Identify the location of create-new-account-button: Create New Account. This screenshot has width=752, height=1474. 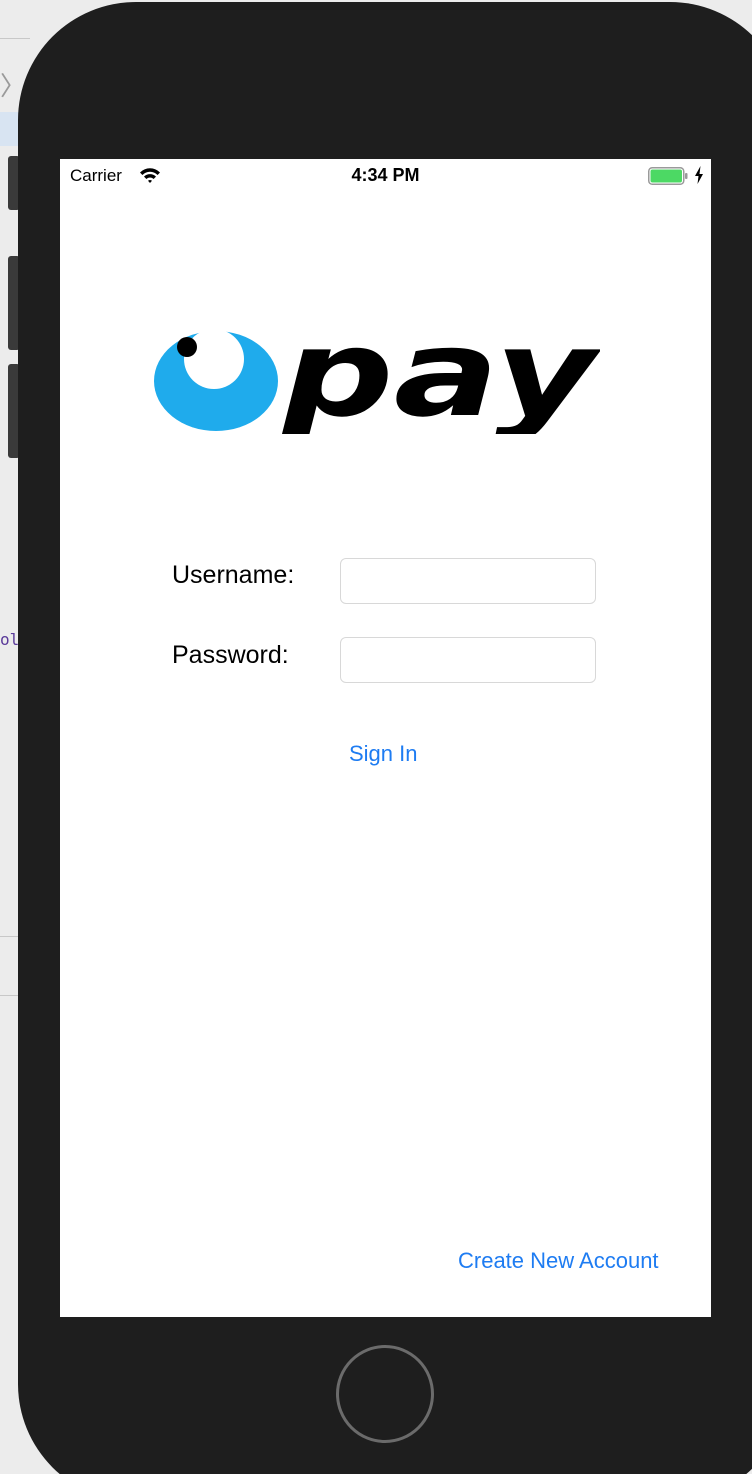
(558, 1261).